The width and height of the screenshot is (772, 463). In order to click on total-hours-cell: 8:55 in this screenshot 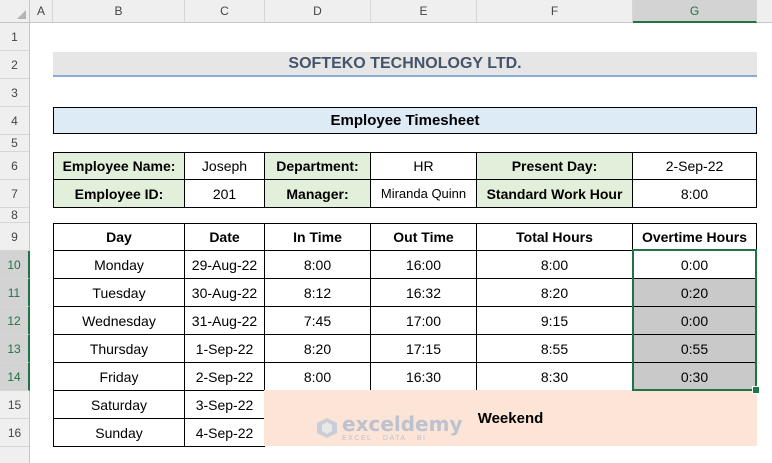, I will do `click(555, 349)`.